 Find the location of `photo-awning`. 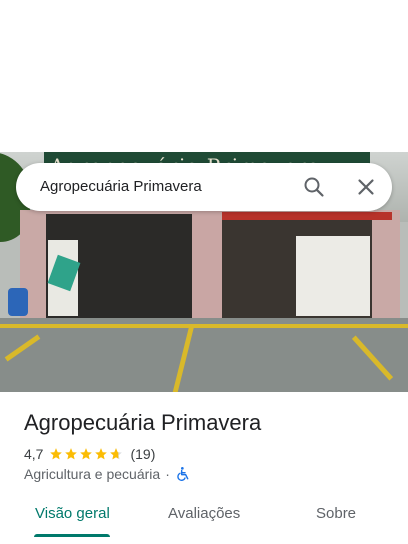

photo-awning is located at coordinates (307, 216).